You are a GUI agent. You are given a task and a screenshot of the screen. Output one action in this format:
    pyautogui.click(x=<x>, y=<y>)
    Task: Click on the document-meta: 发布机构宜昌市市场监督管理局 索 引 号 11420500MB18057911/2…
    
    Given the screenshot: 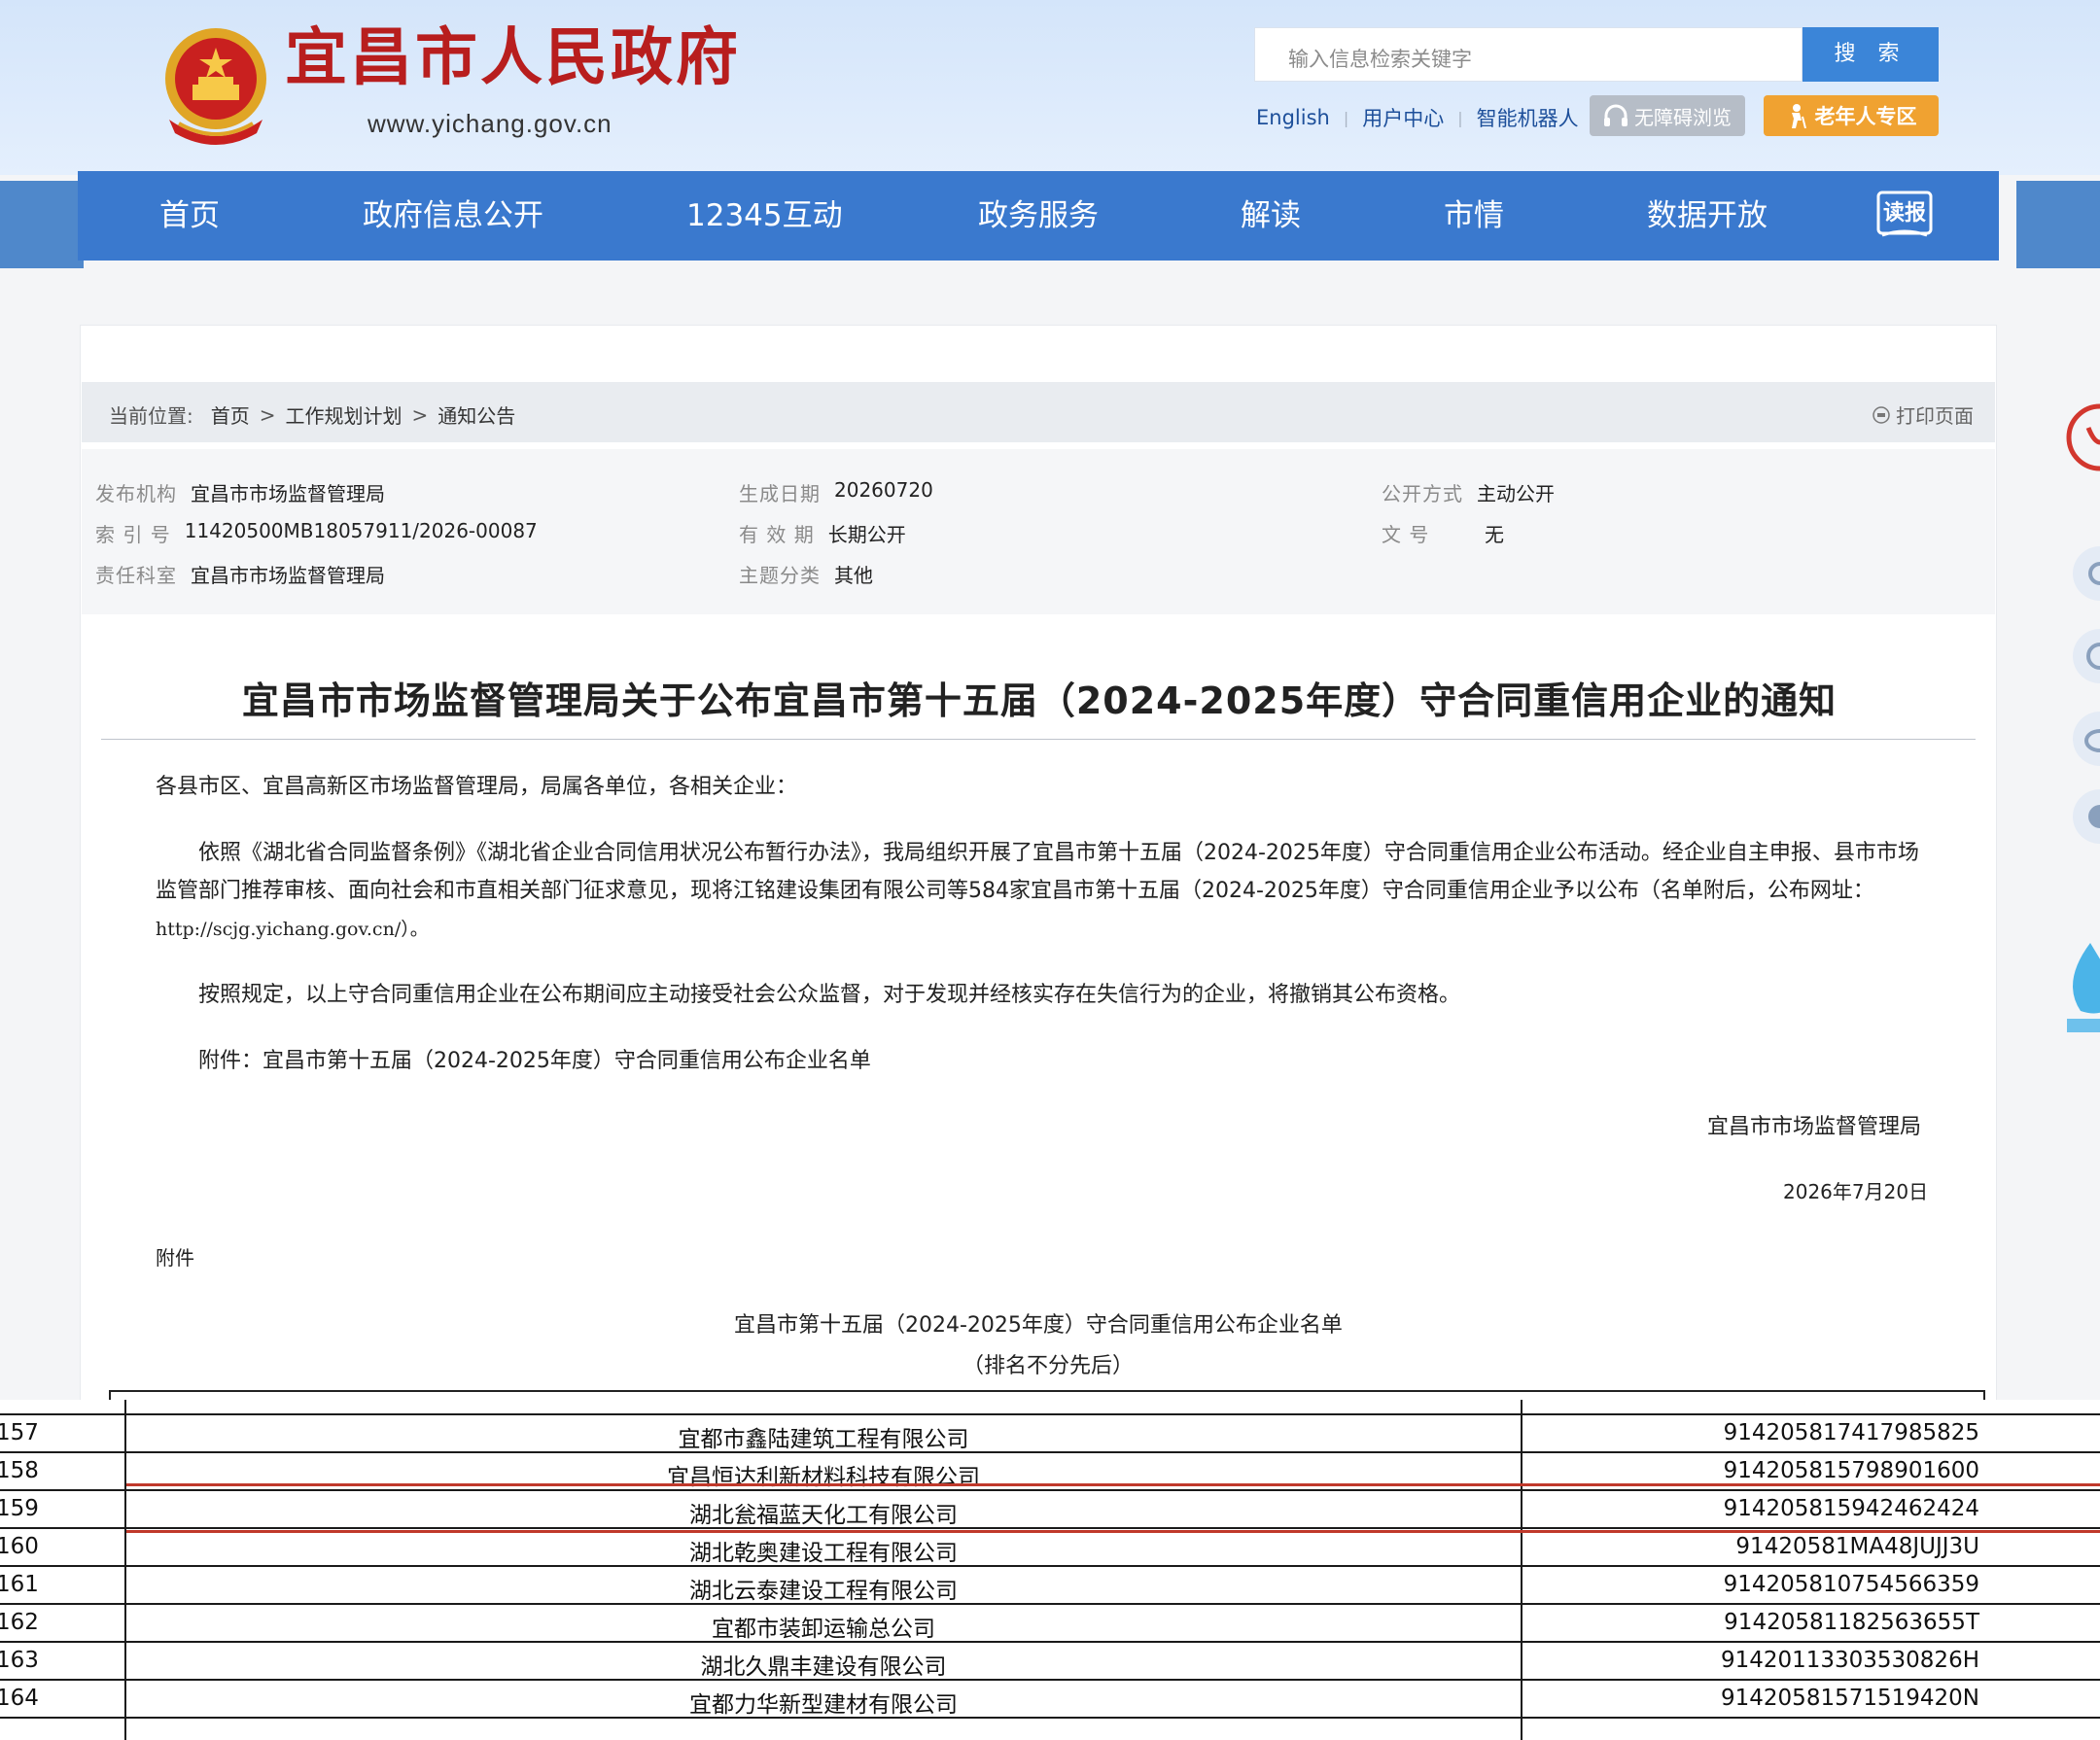 What is the action you would take?
    pyautogui.click(x=1038, y=531)
    